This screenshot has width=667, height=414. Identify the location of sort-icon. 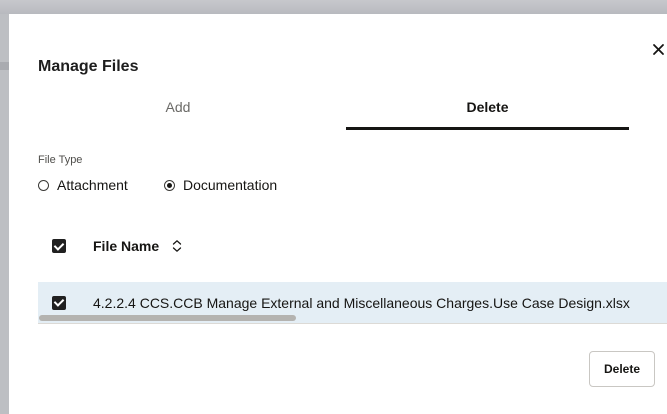
(177, 246).